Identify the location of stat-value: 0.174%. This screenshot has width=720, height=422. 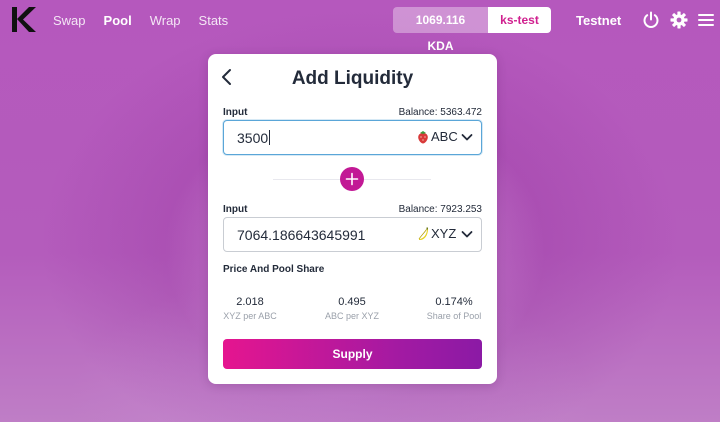
(454, 302).